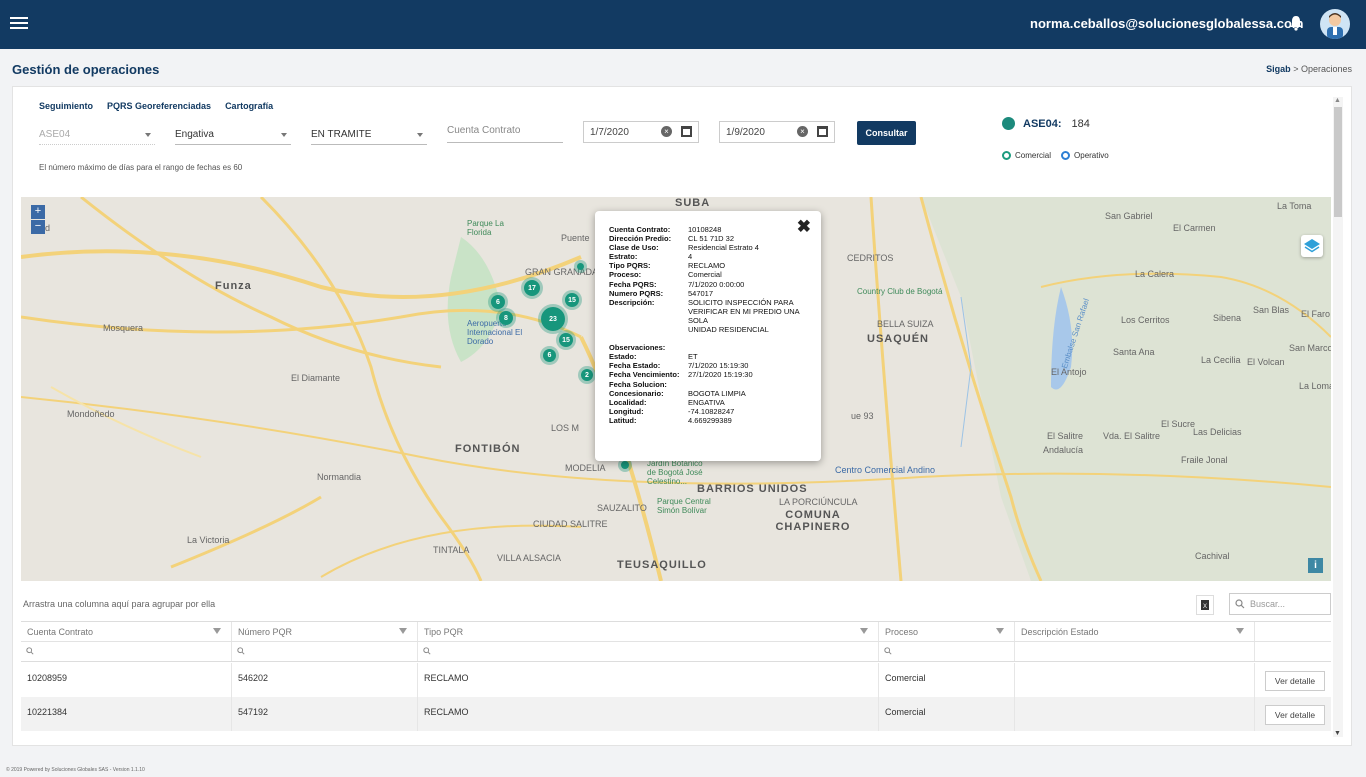 The image size is (1366, 777). Describe the element at coordinates (97, 135) in the screenshot. I see `ase-select: ASE04` at that location.